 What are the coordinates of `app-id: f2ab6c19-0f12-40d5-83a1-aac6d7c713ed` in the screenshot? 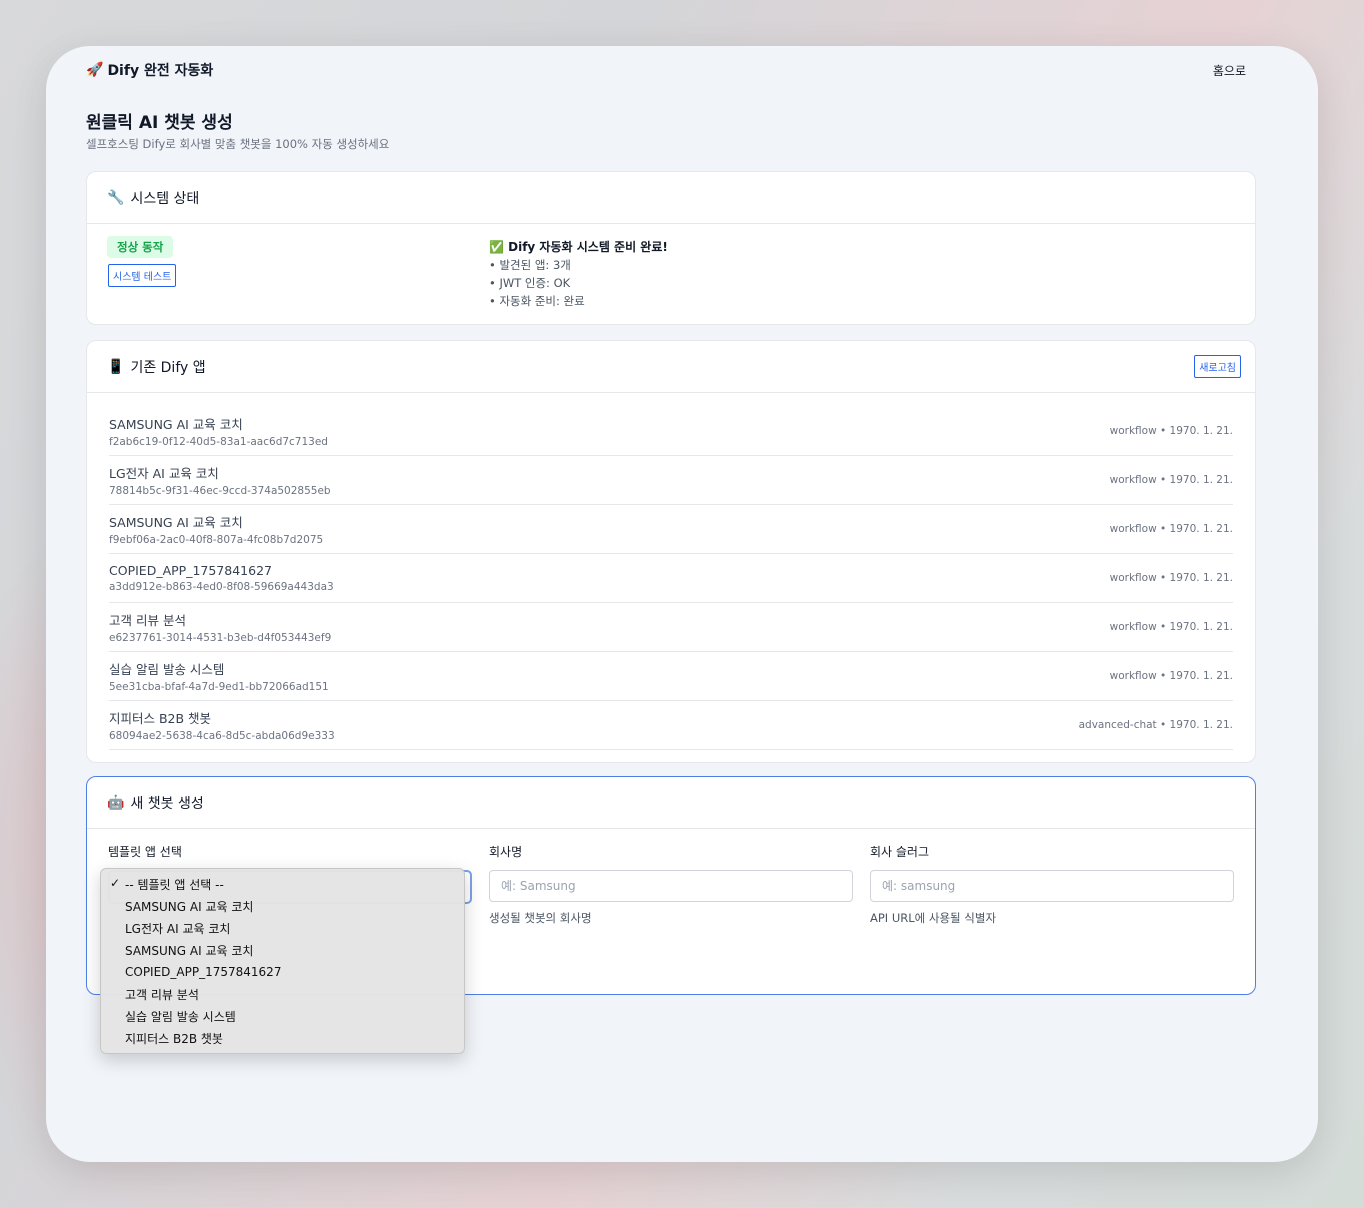 It's located at (218, 442).